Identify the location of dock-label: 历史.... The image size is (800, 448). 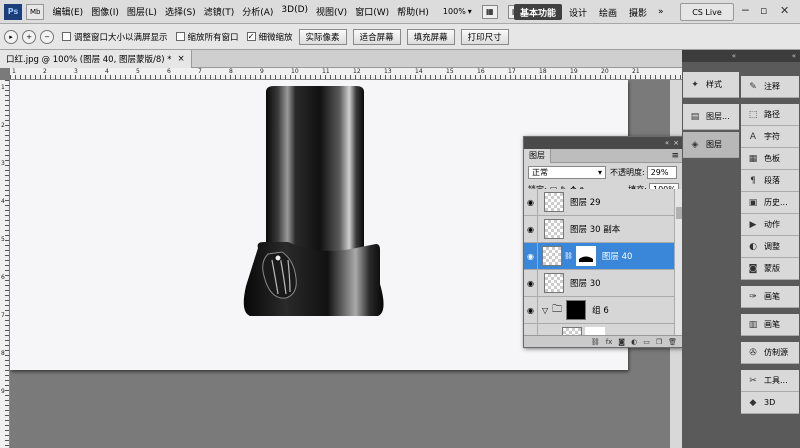
(776, 202).